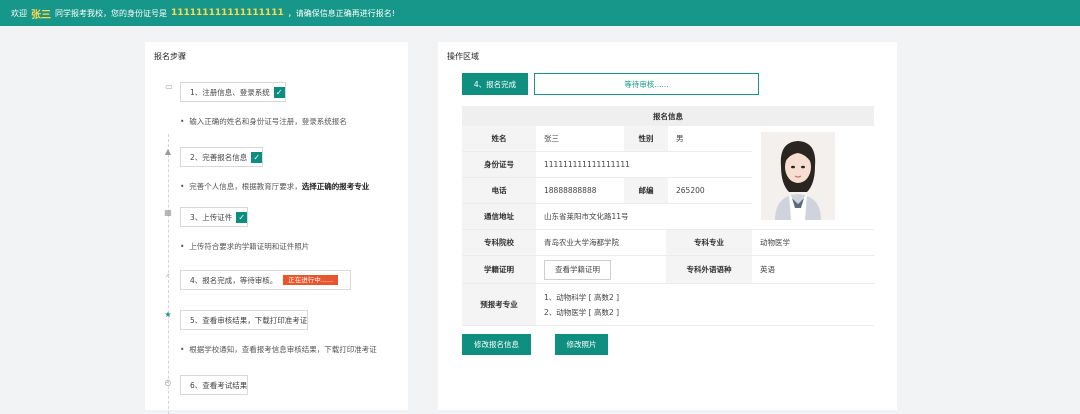  What do you see at coordinates (710, 191) in the screenshot?
I see `zip-value: 265200` at bounding box center [710, 191].